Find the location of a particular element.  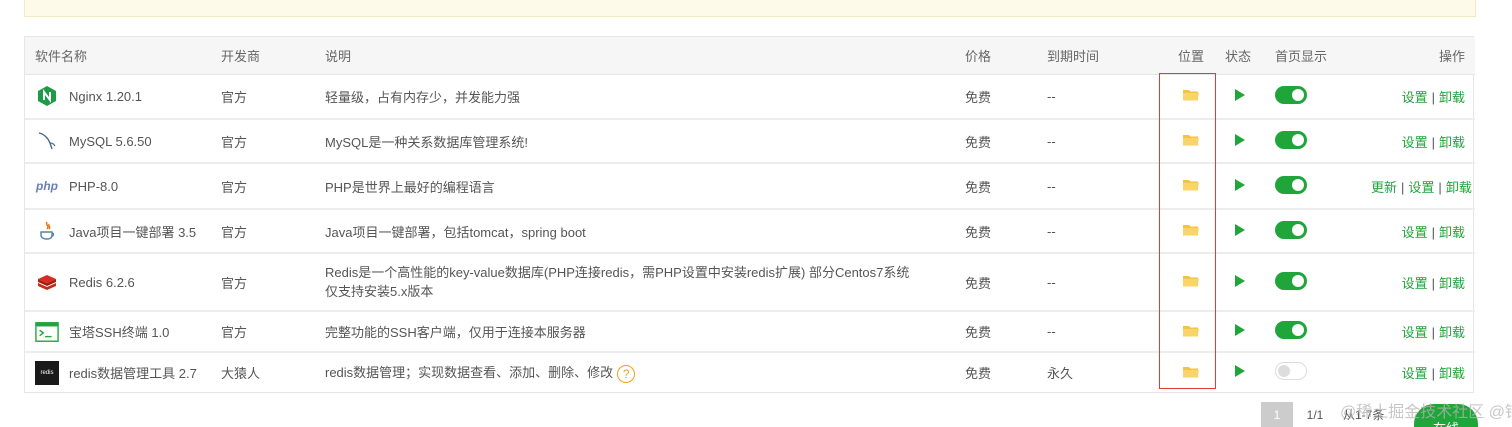

description: Java项目一键部署，包括tomcat，spring boot is located at coordinates (635, 231).